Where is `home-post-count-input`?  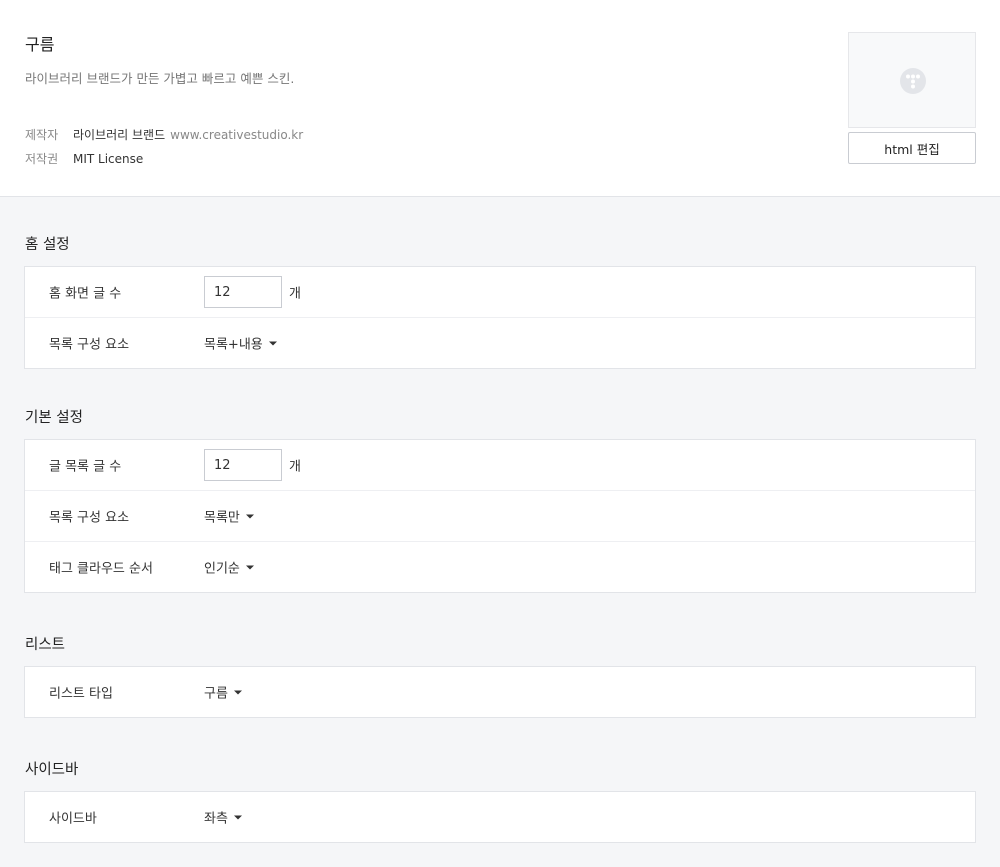 home-post-count-input is located at coordinates (243, 292).